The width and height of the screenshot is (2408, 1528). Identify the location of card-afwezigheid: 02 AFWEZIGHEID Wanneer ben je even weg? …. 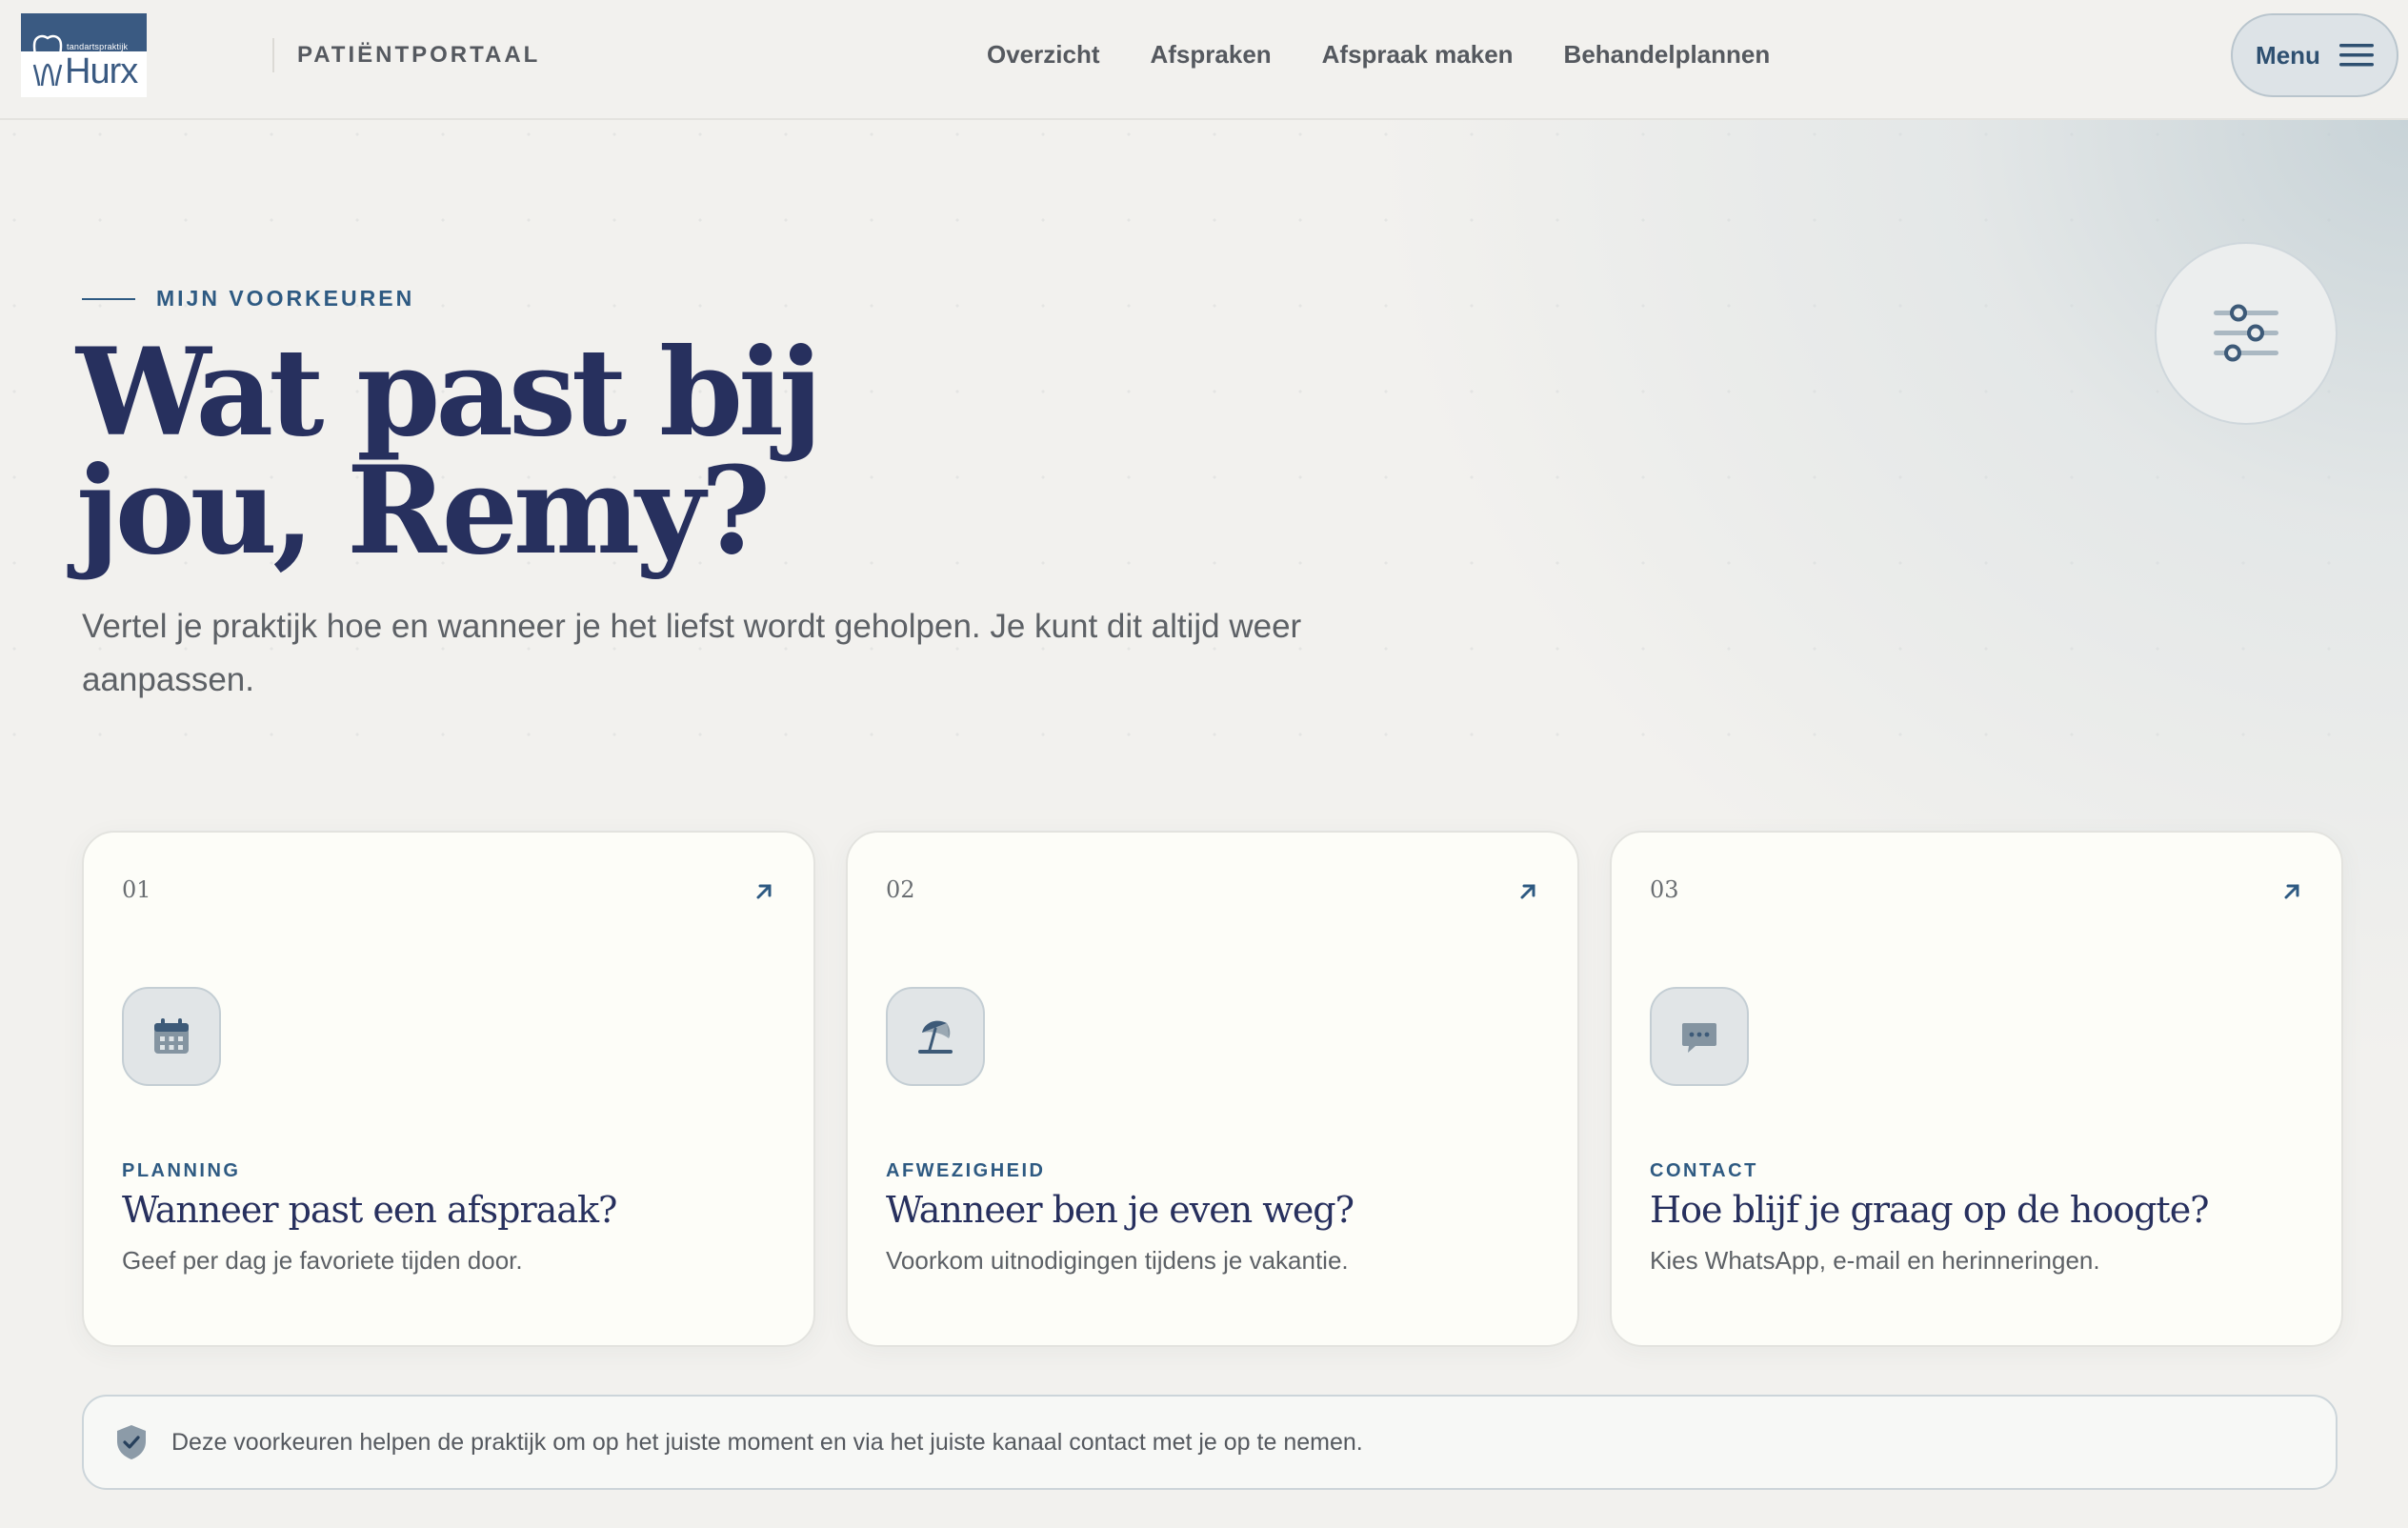
(1212, 1089).